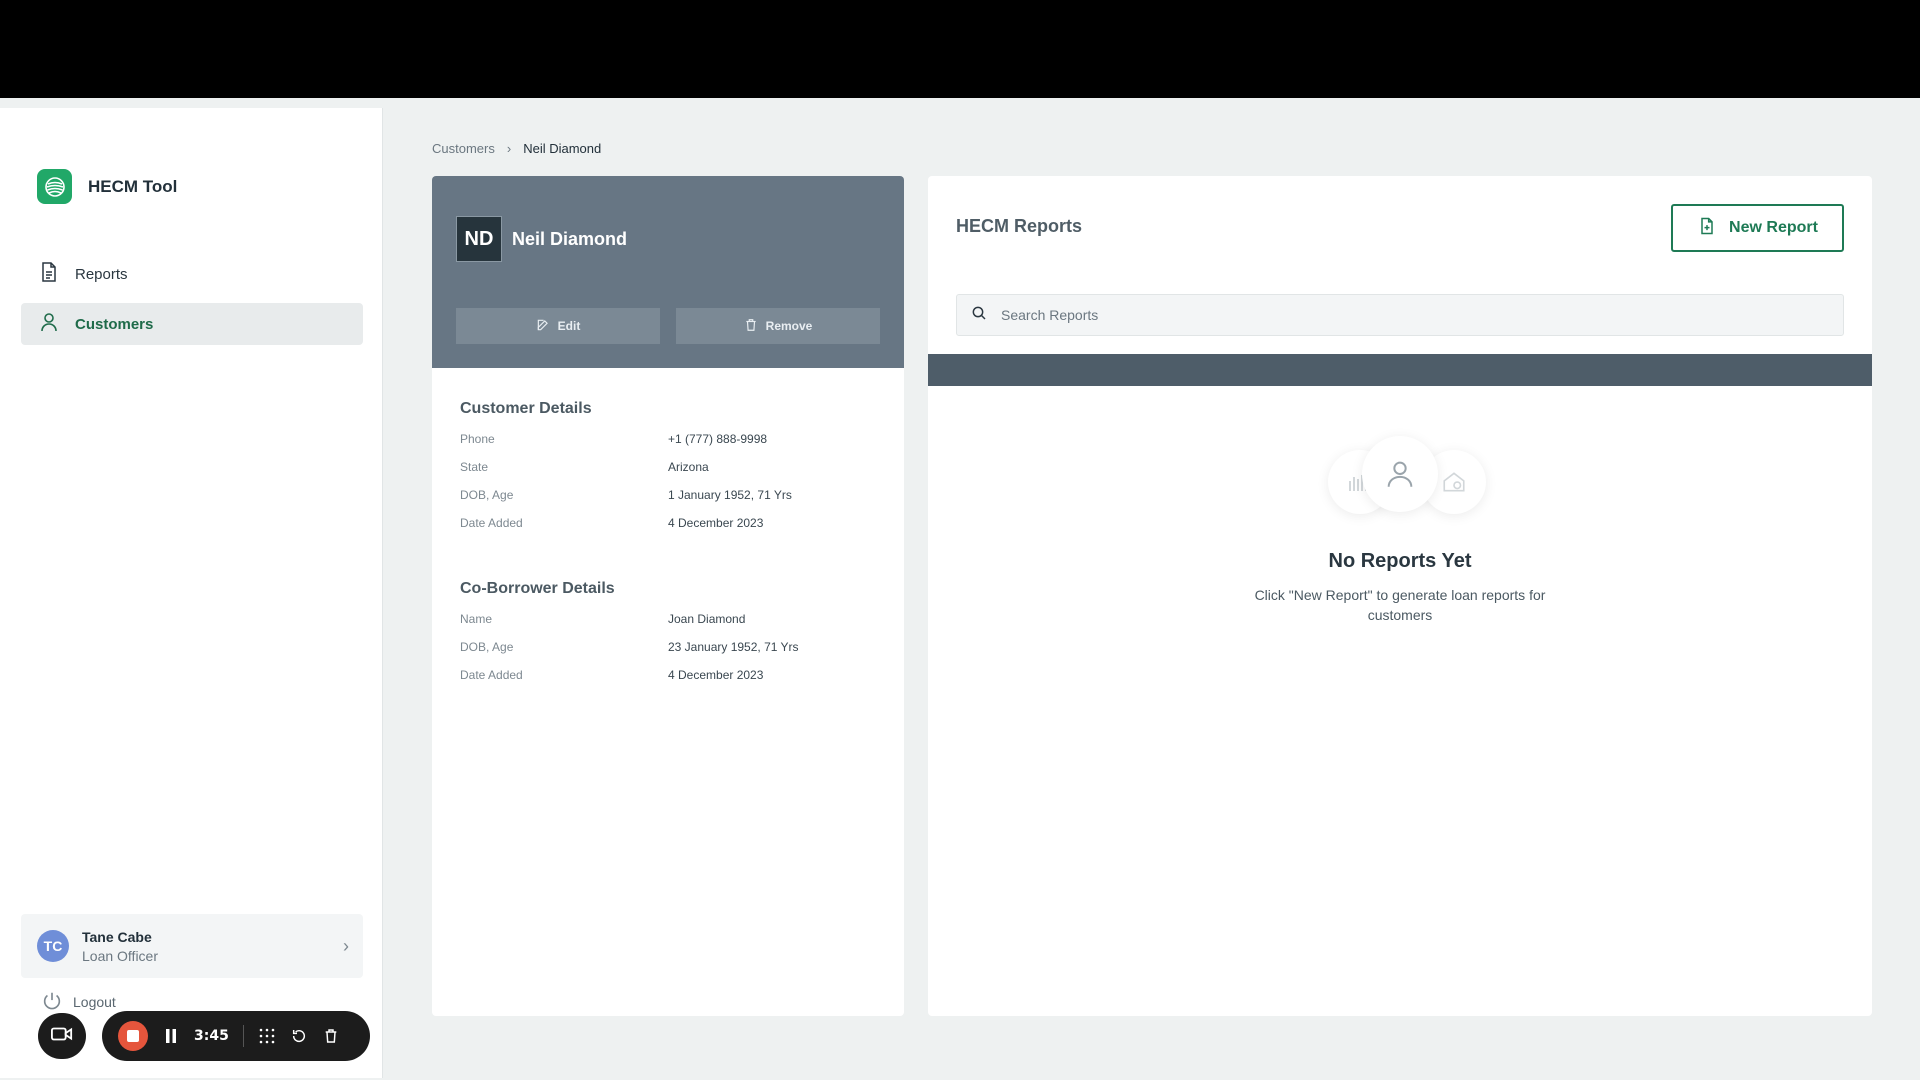  Describe the element at coordinates (979, 315) in the screenshot. I see `search-icon` at that location.